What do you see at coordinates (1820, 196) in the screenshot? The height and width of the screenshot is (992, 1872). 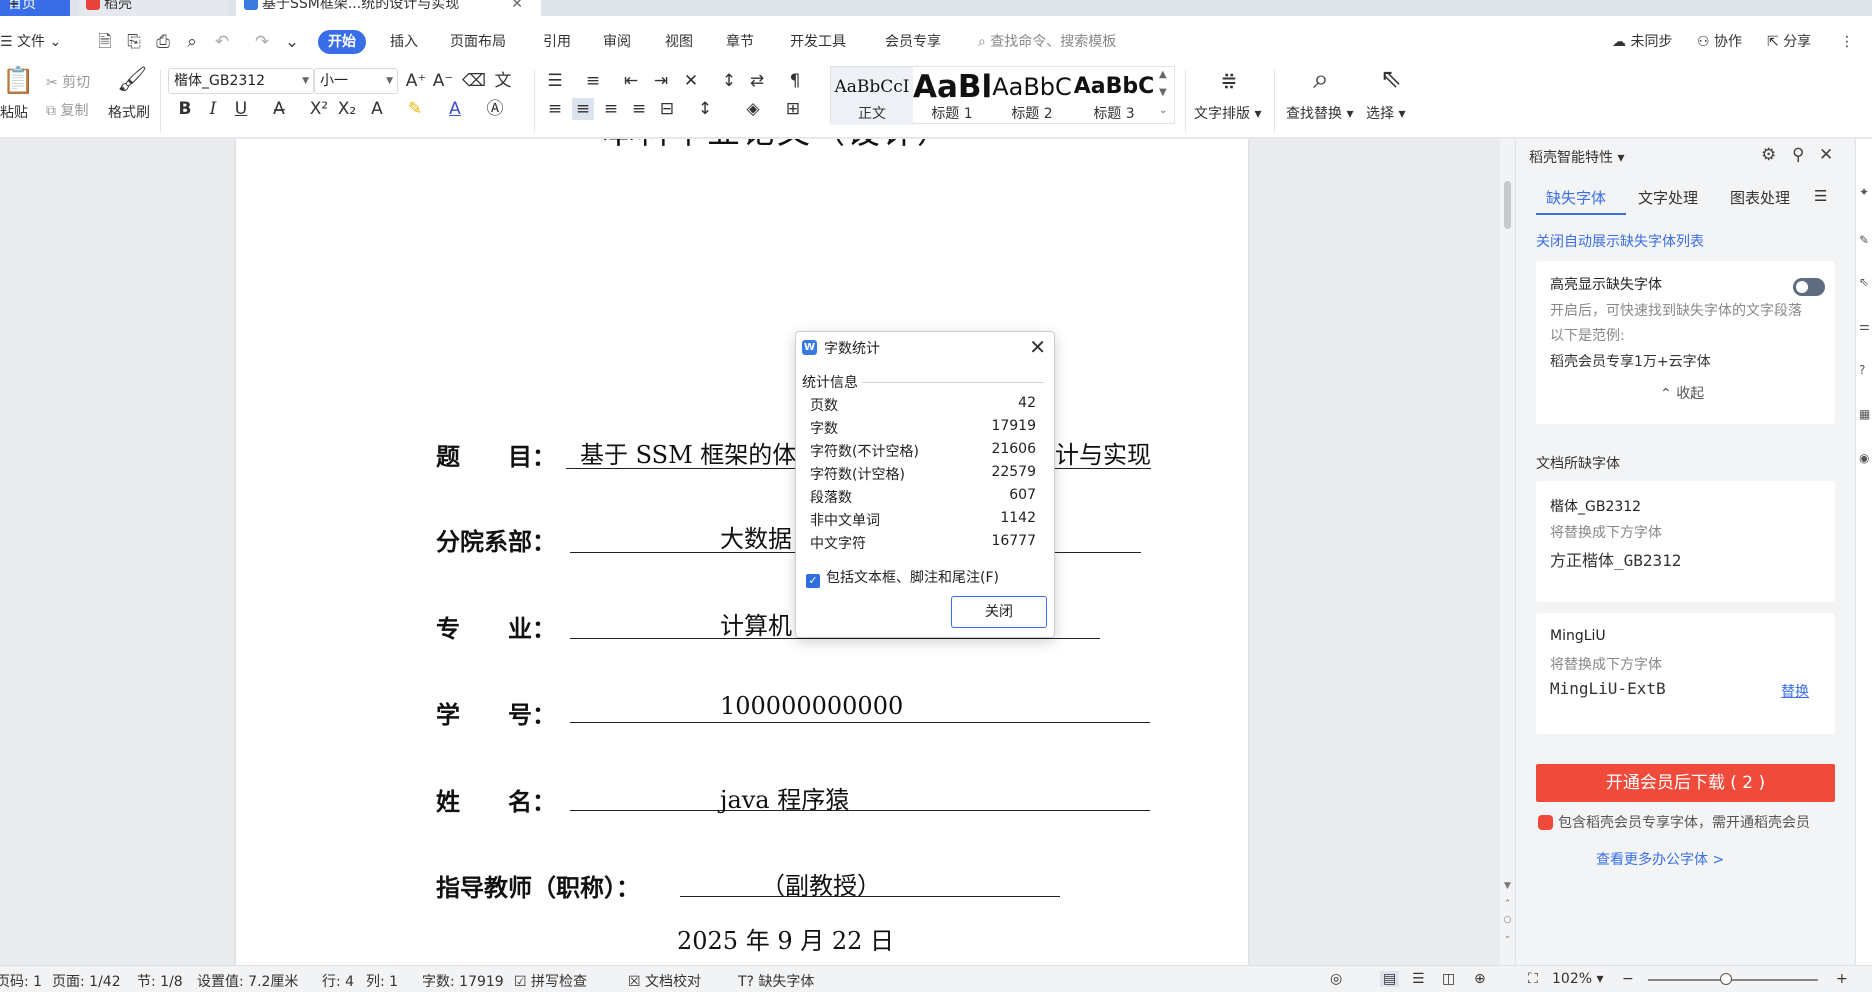 I see `menu-icon: ☰` at bounding box center [1820, 196].